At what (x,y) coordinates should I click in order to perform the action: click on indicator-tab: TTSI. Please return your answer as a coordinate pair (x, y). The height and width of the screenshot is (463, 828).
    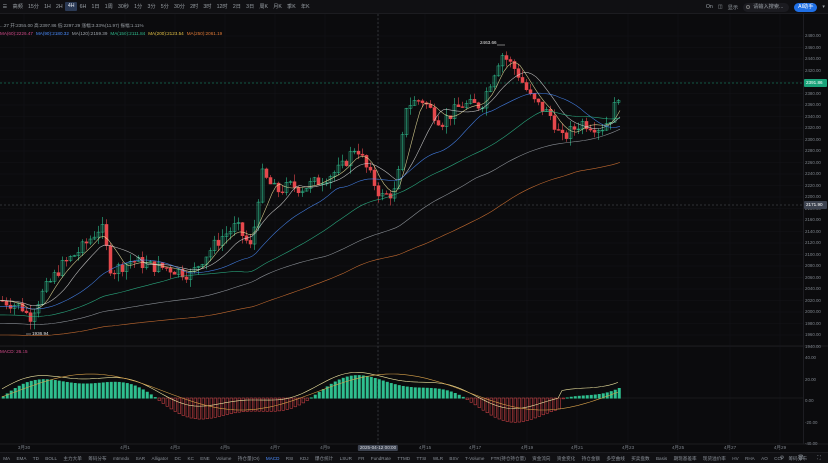
    Looking at the image, I should click on (421, 458).